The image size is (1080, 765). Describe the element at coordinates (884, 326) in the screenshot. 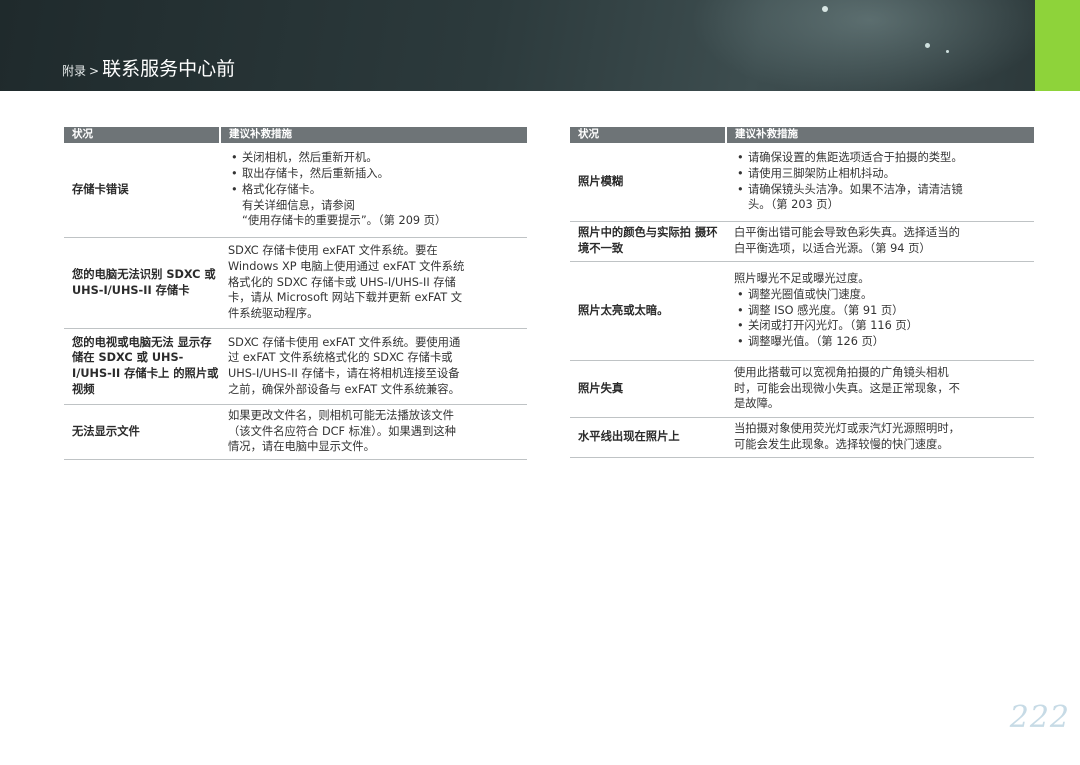

I see `solution-bullet: 关闭或打开闪光灯。（第 116 页）` at that location.